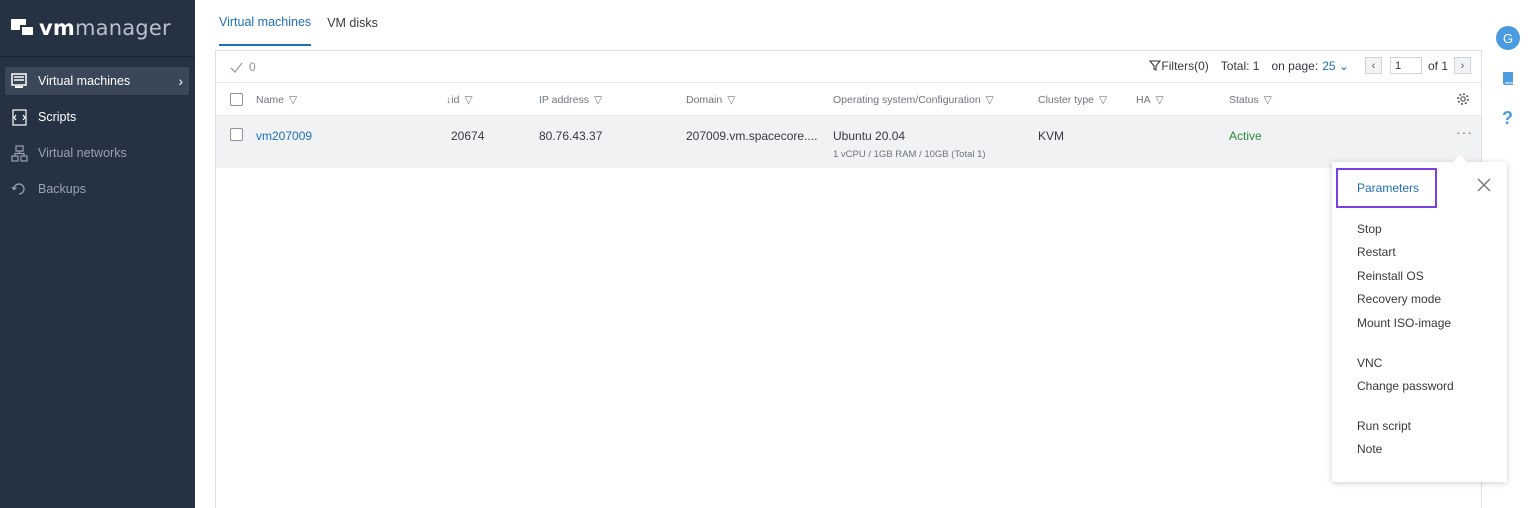 This screenshot has height=508, width=1536. I want to click on menu-item-recovery-mode: Recovery mode, so click(1399, 299).